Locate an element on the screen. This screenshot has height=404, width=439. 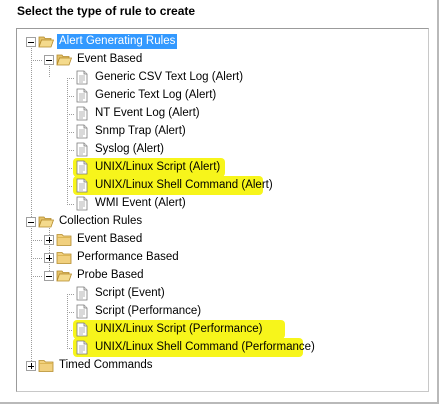
tree-node-label: Collection Rules is located at coordinates (101, 221).